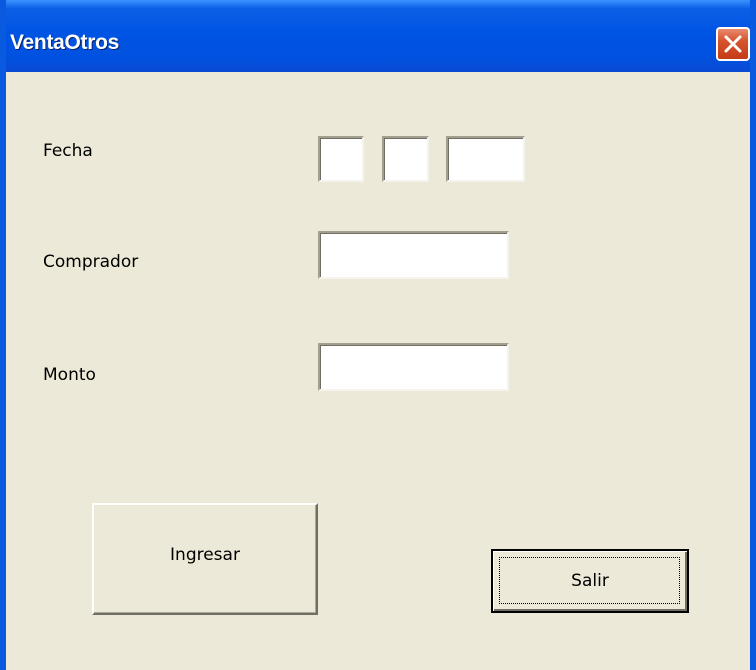 This screenshot has width=756, height=670. I want to click on close-icon, so click(733, 44).